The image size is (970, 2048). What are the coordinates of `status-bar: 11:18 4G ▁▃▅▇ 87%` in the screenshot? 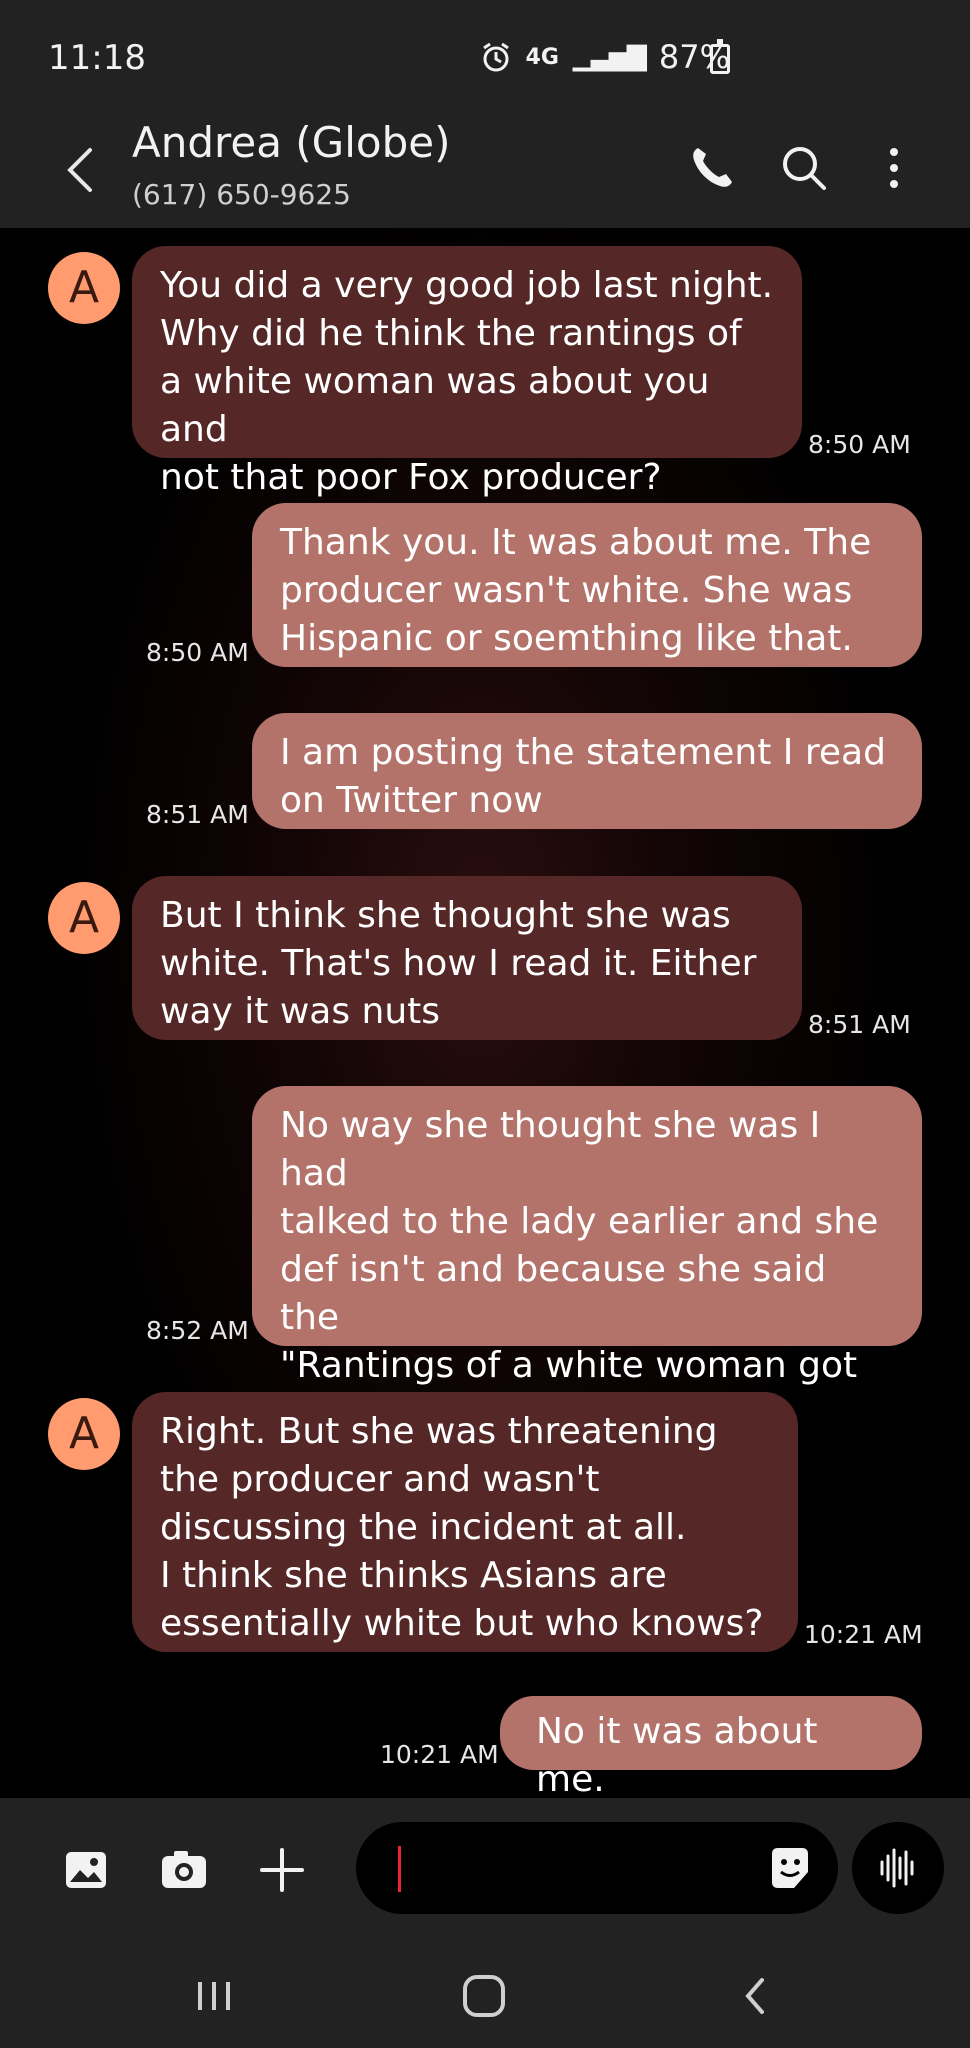 It's located at (485, 56).